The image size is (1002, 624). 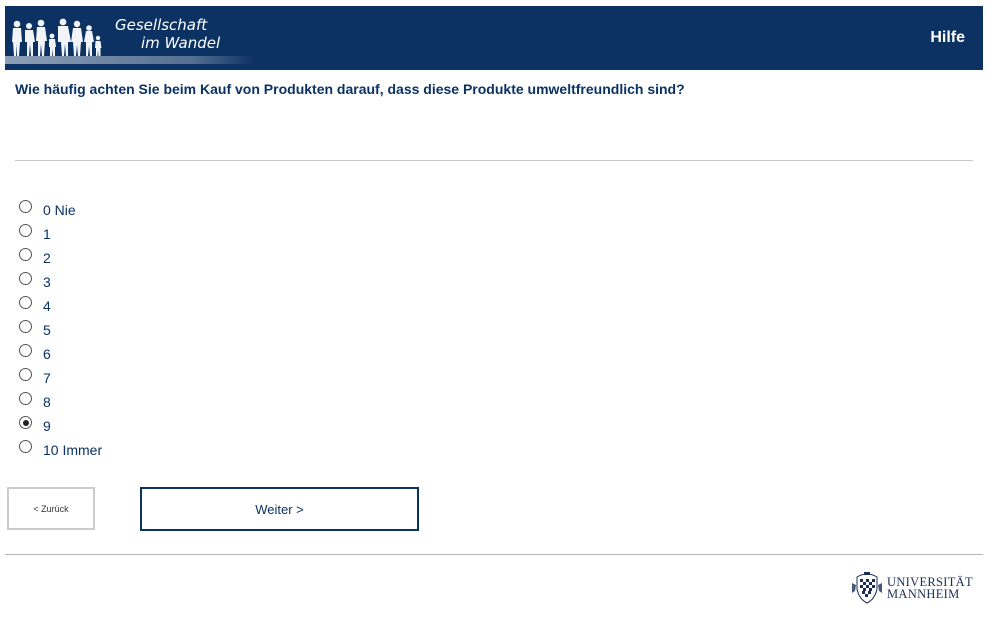 I want to click on university-name: UNIVERSITÄT MANNHEIM, so click(x=930, y=588).